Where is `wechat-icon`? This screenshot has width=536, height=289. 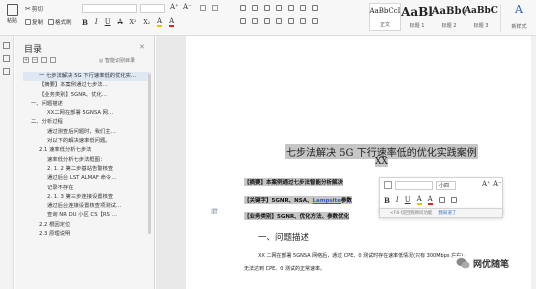
wechat-icon is located at coordinates (463, 263).